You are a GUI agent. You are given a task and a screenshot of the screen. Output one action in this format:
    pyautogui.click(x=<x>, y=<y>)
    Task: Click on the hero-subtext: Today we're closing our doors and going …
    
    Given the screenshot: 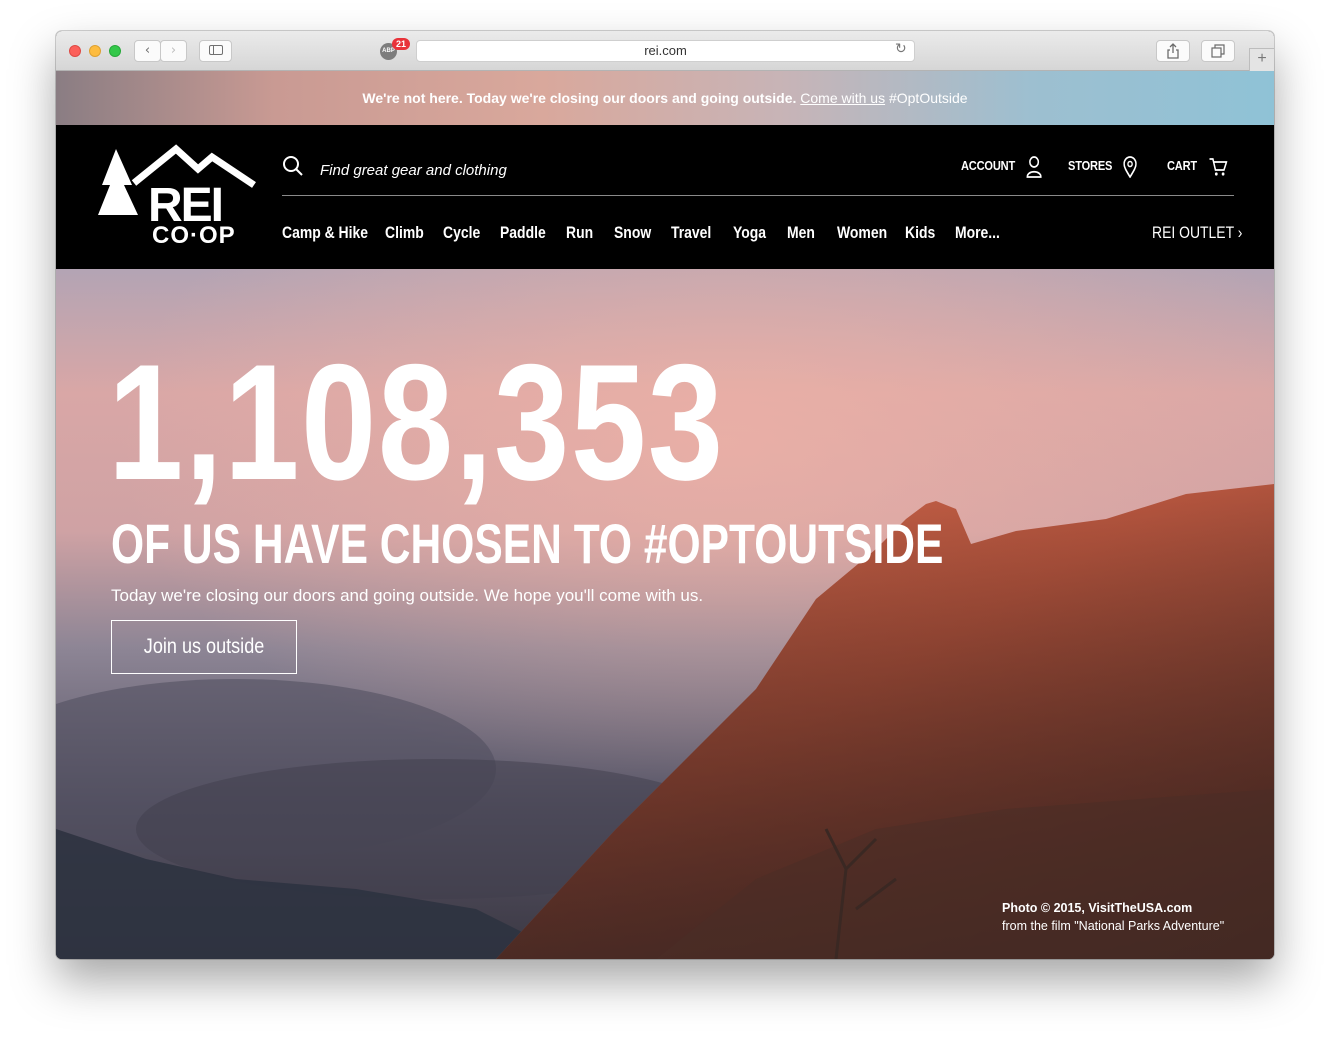 What is the action you would take?
    pyautogui.click(x=407, y=595)
    